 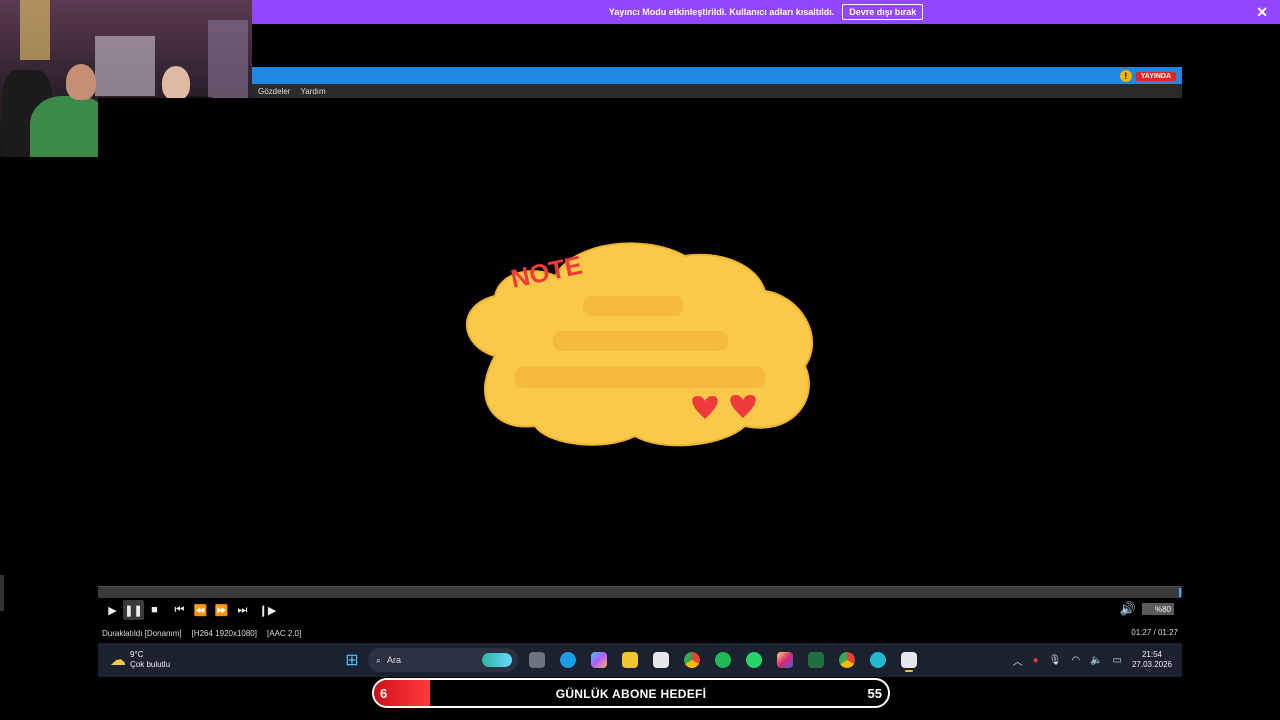 I want to click on audio-codec: [AAC 2.0], so click(x=284, y=633).